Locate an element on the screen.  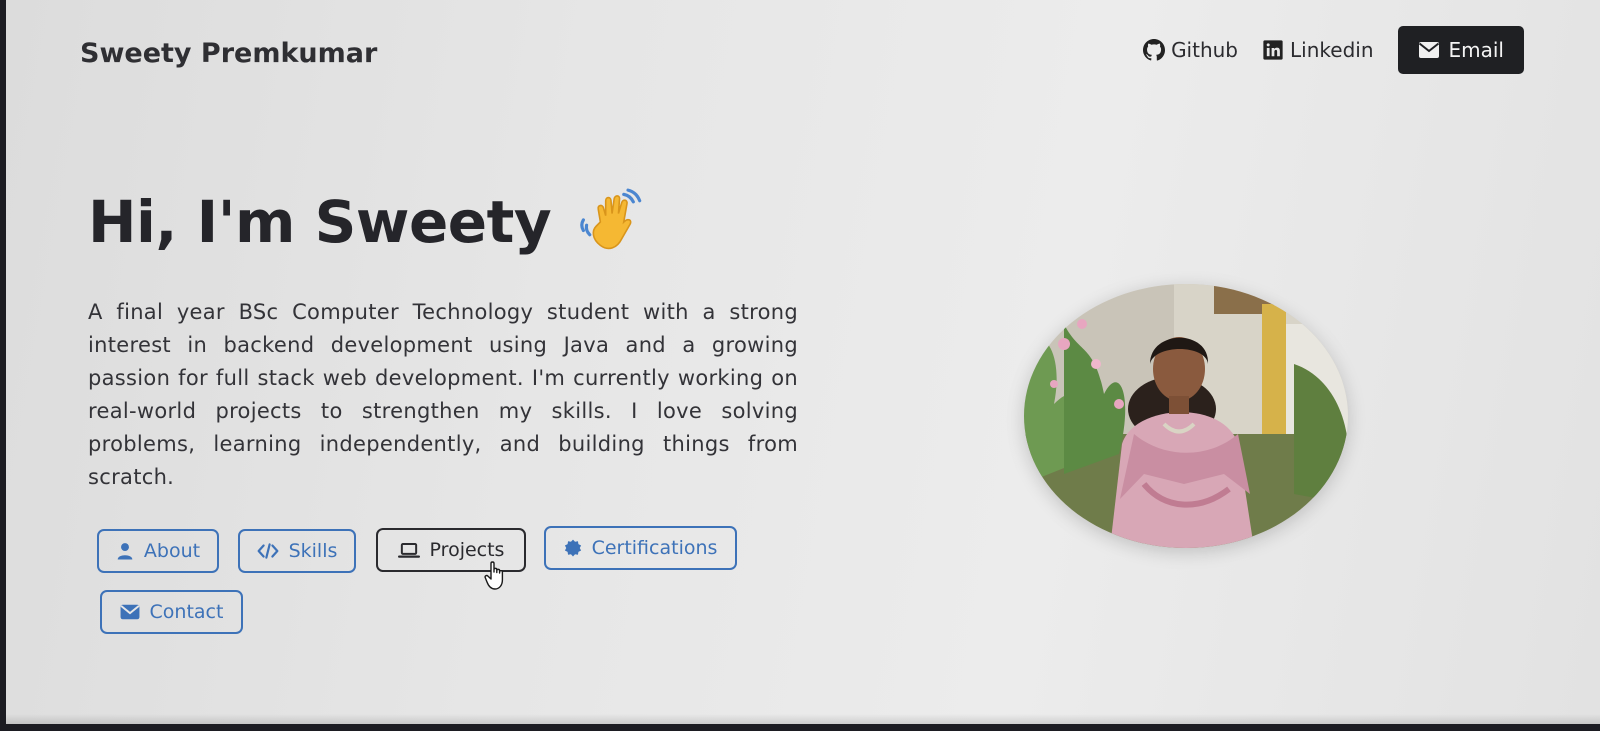
linkedin-label: Linkedin is located at coordinates (1332, 50).